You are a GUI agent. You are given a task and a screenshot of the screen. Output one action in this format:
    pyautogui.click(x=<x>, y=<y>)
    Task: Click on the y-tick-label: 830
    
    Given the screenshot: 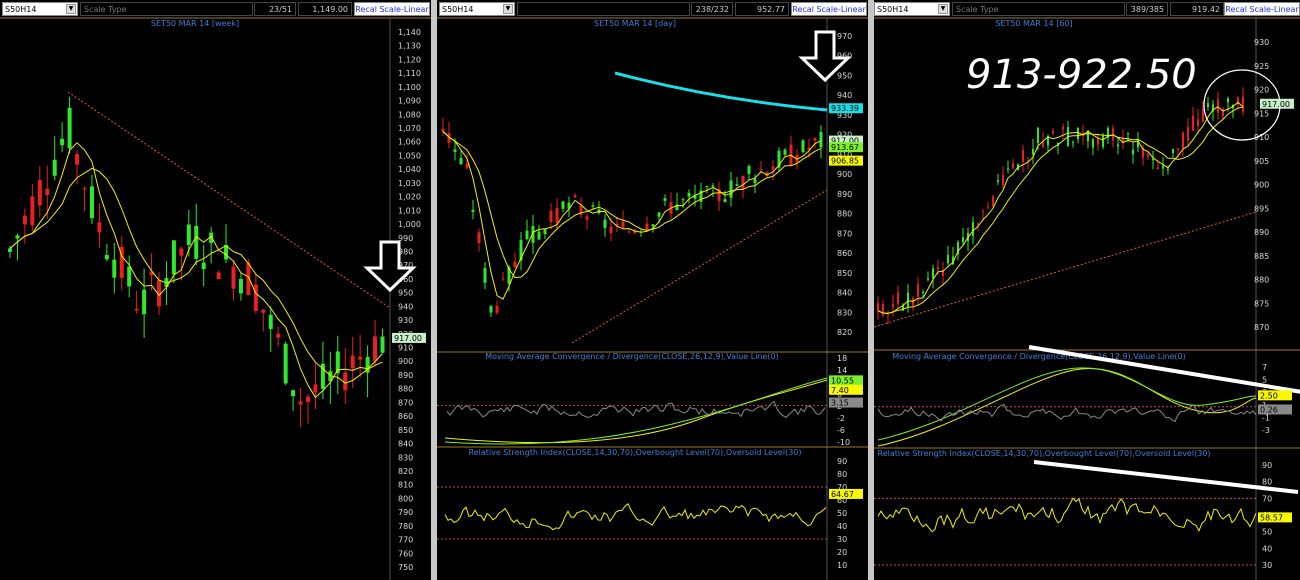 What is the action you would take?
    pyautogui.click(x=844, y=312)
    